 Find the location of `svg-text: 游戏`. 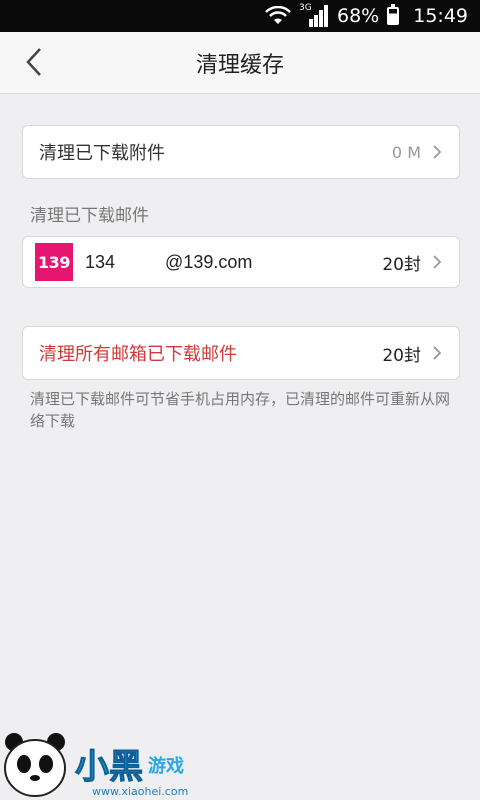

svg-text: 游戏 is located at coordinates (166, 766).